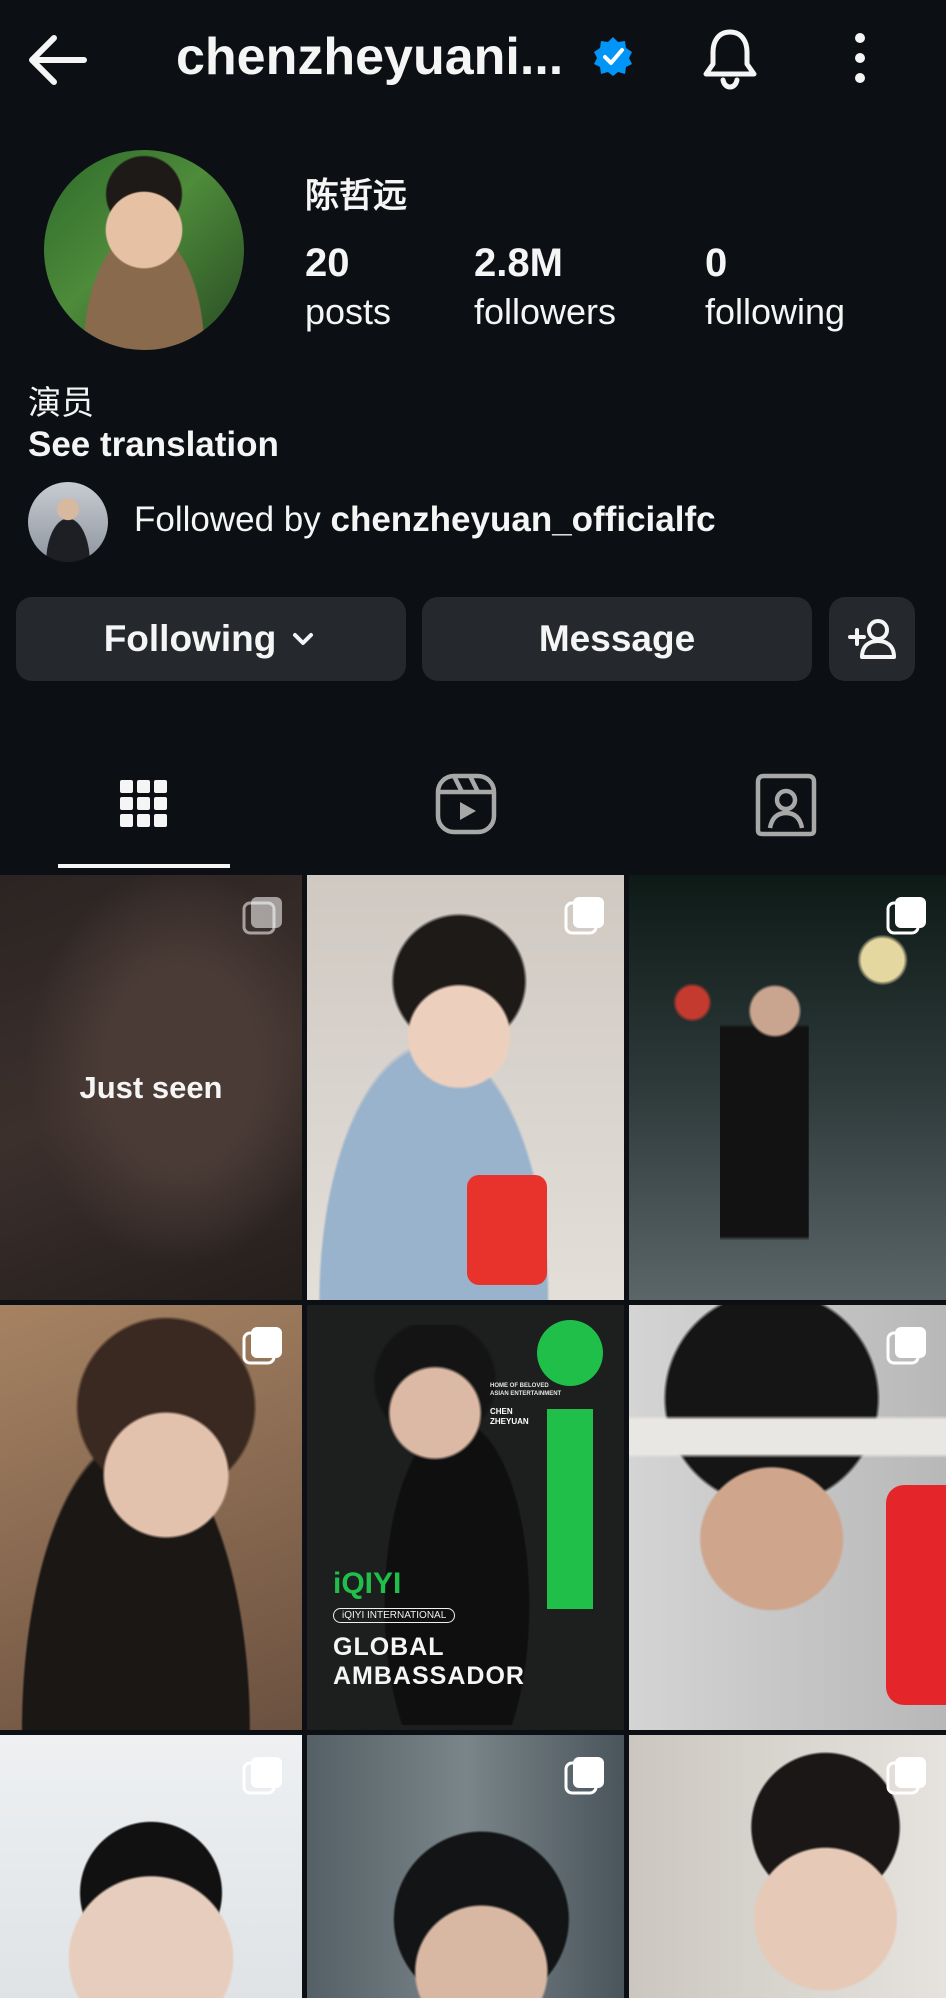 Image resolution: width=946 pixels, height=1998 pixels. I want to click on verified-badge-icon, so click(613, 56).